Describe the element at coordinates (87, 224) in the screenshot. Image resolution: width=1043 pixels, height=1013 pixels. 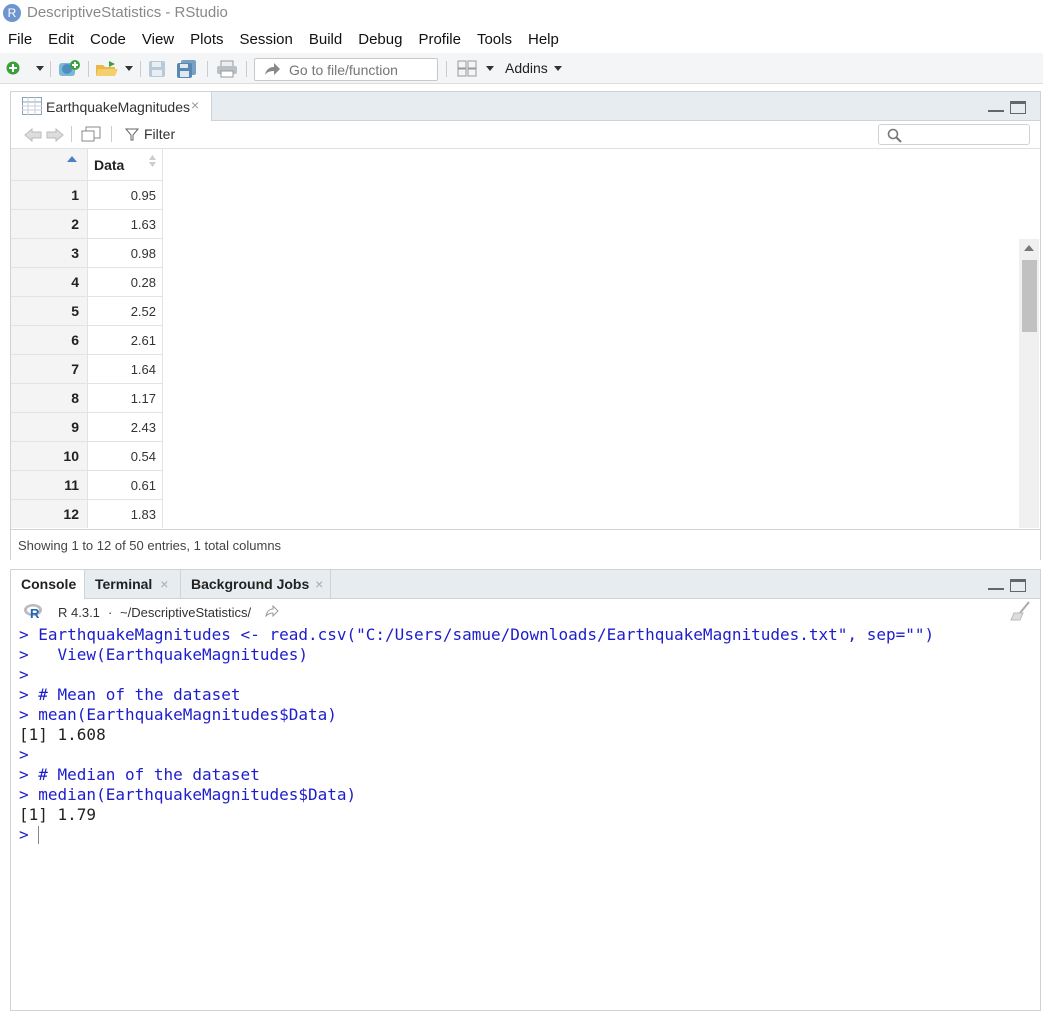
I see `table-row: 2 1.63` at that location.